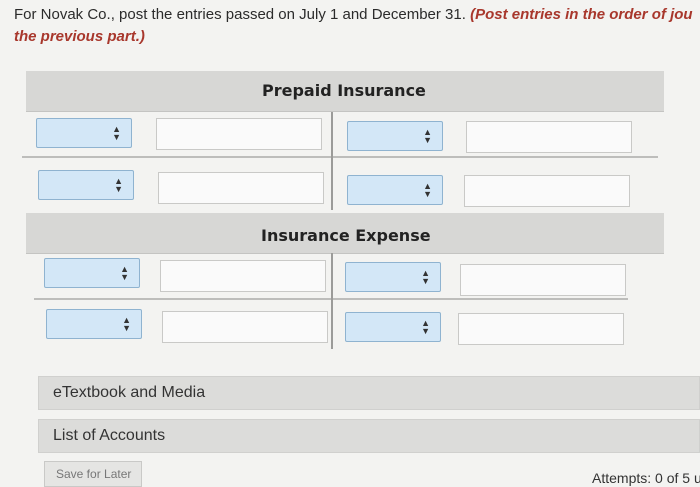 Image resolution: width=700 pixels, height=487 pixels. I want to click on prepaid-insurance-title: Prepaid Insurance, so click(344, 90).